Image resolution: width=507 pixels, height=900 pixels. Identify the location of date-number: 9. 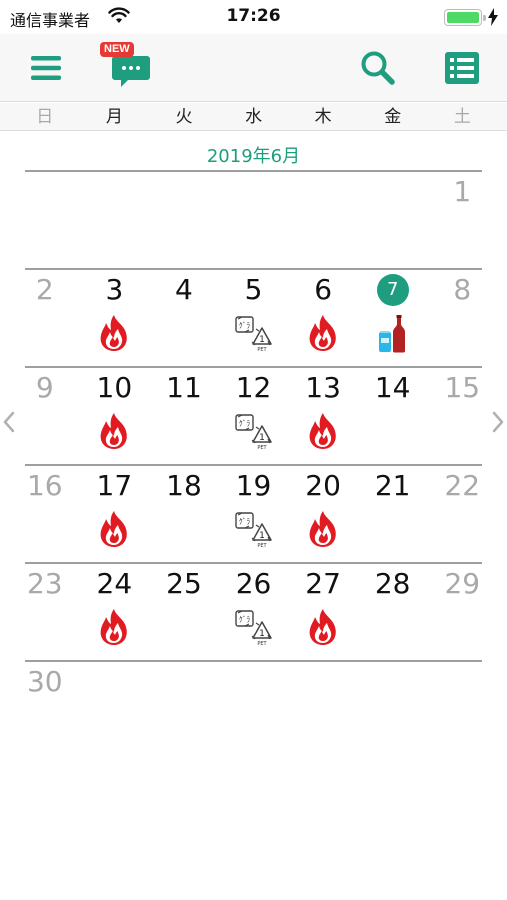
(44, 387).